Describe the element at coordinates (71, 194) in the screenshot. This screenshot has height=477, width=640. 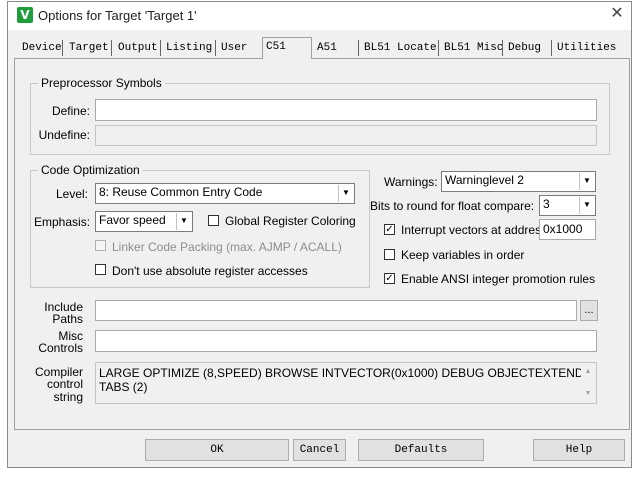
I see `level-label: Level:` at that location.